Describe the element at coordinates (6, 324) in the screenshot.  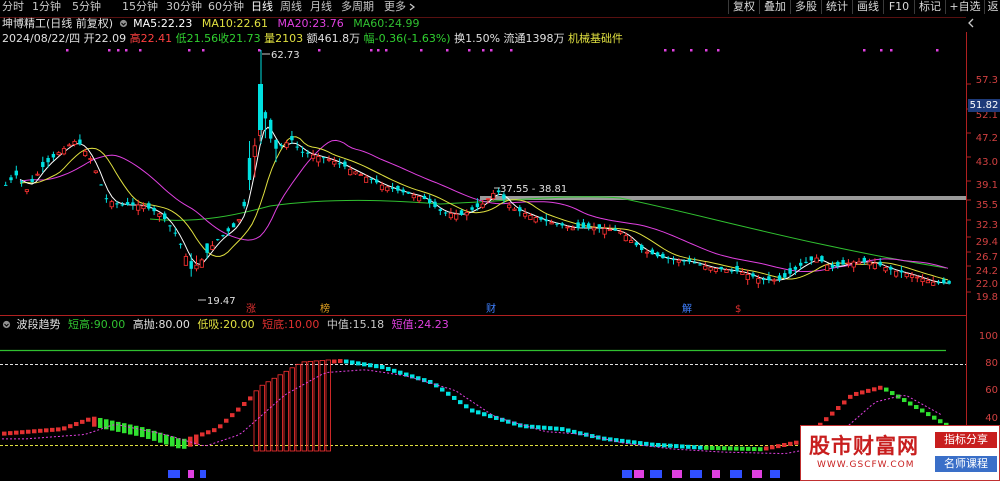
I see `indicator-settings-icon` at that location.